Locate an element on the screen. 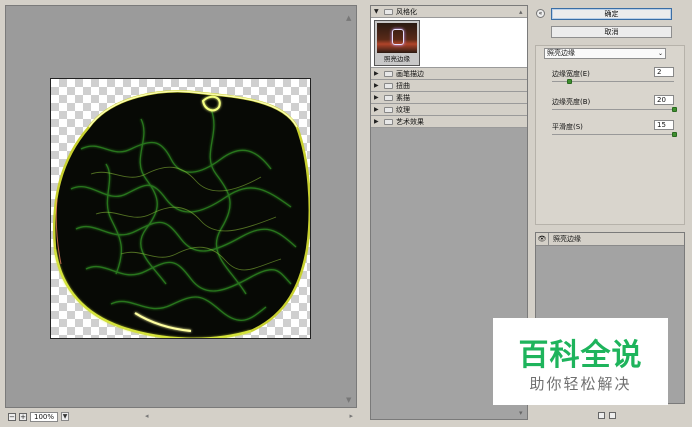  category-distort: ▶ 扭曲 is located at coordinates (449, 86).